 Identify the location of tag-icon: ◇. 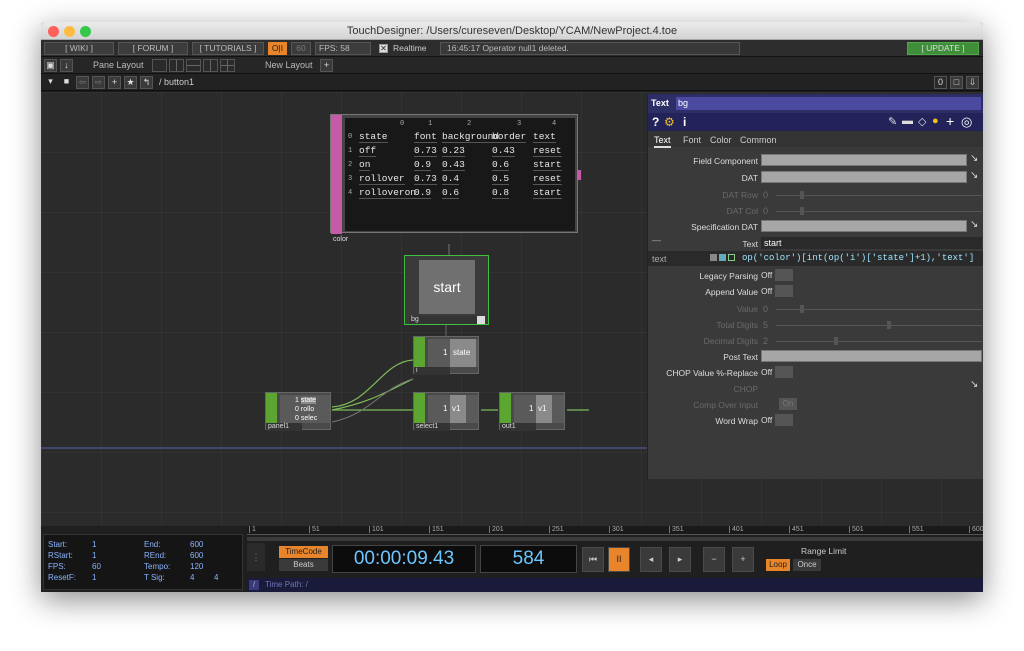
(922, 121).